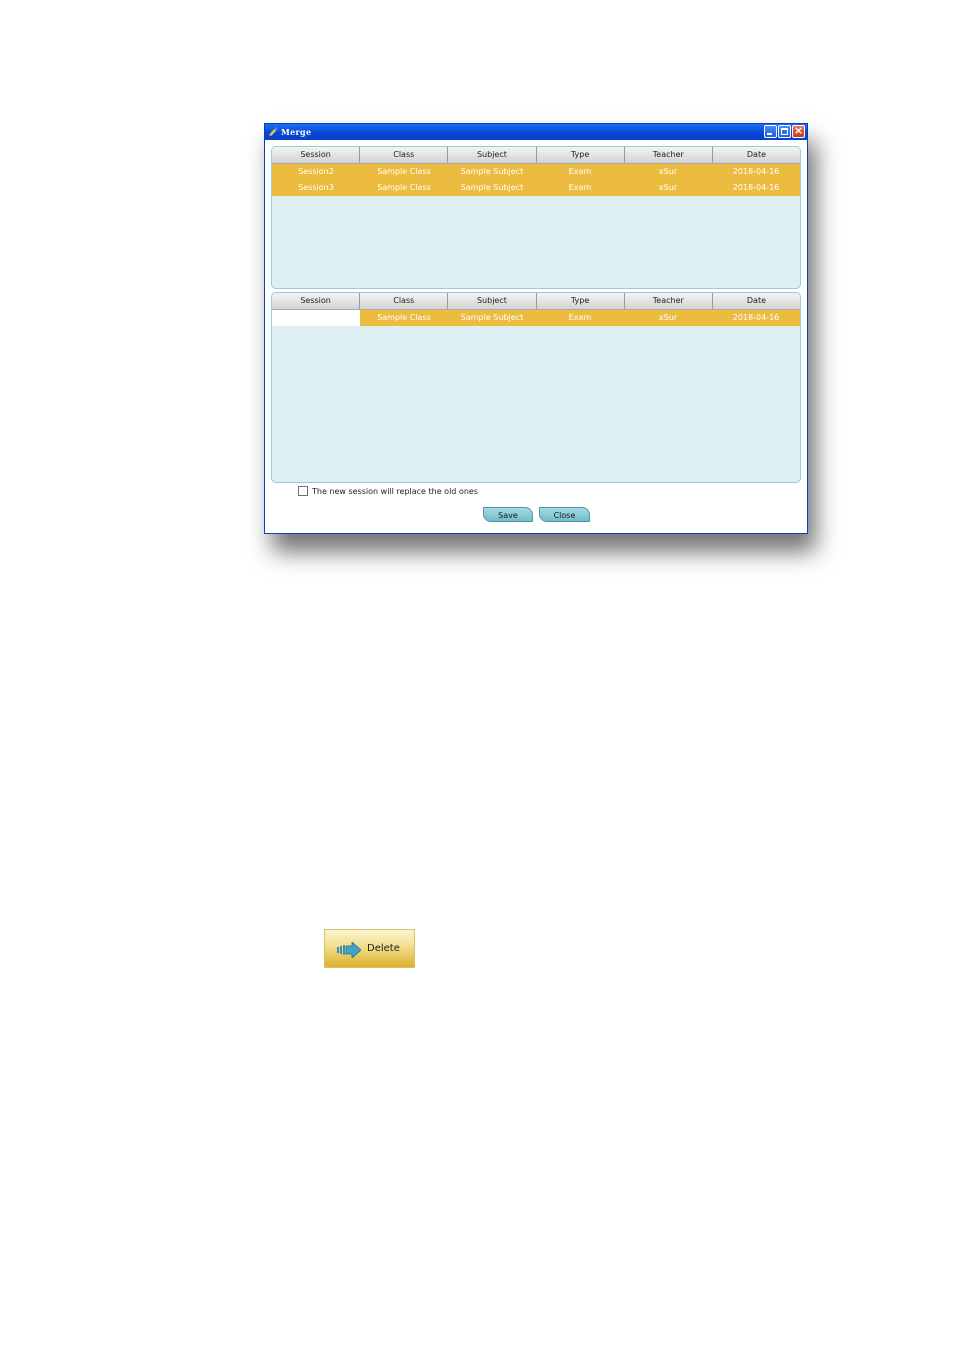 This screenshot has height=1350, width=954. I want to click on arrow-right-icon, so click(349, 950).